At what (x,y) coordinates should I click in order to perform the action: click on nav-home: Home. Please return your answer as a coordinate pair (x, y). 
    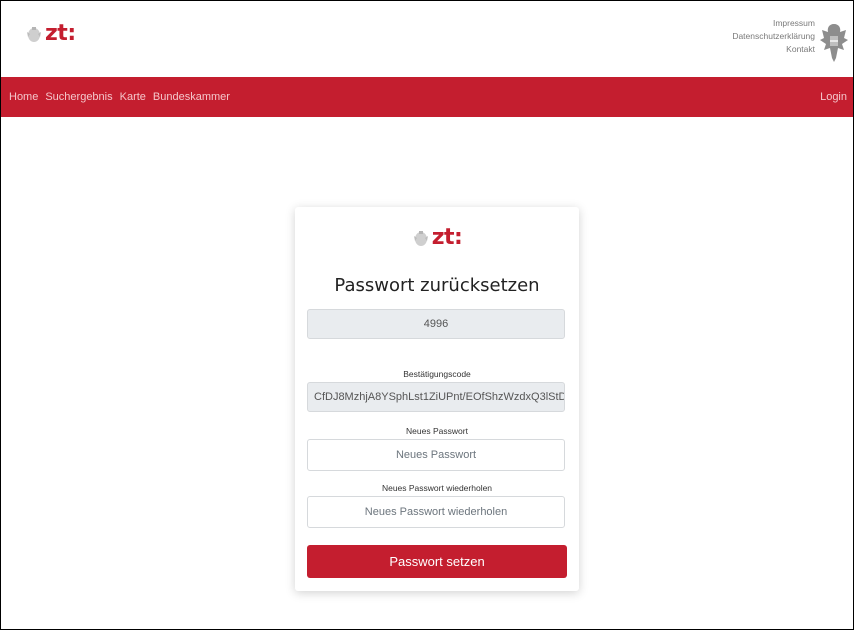
    Looking at the image, I should click on (23, 97).